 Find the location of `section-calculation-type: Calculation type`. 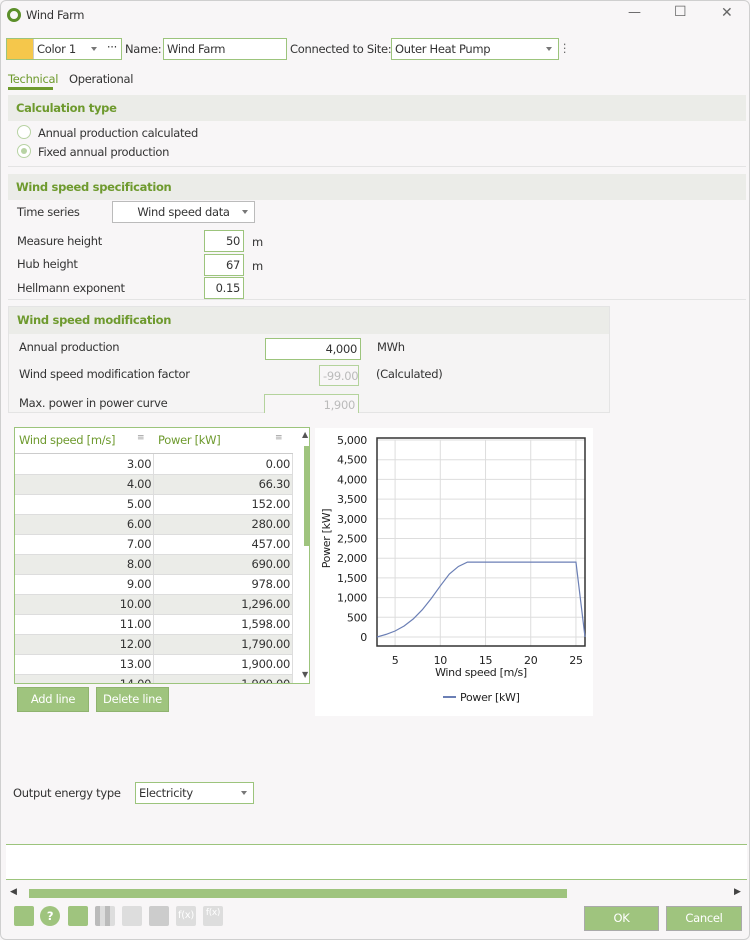

section-calculation-type: Calculation type is located at coordinates (377, 108).